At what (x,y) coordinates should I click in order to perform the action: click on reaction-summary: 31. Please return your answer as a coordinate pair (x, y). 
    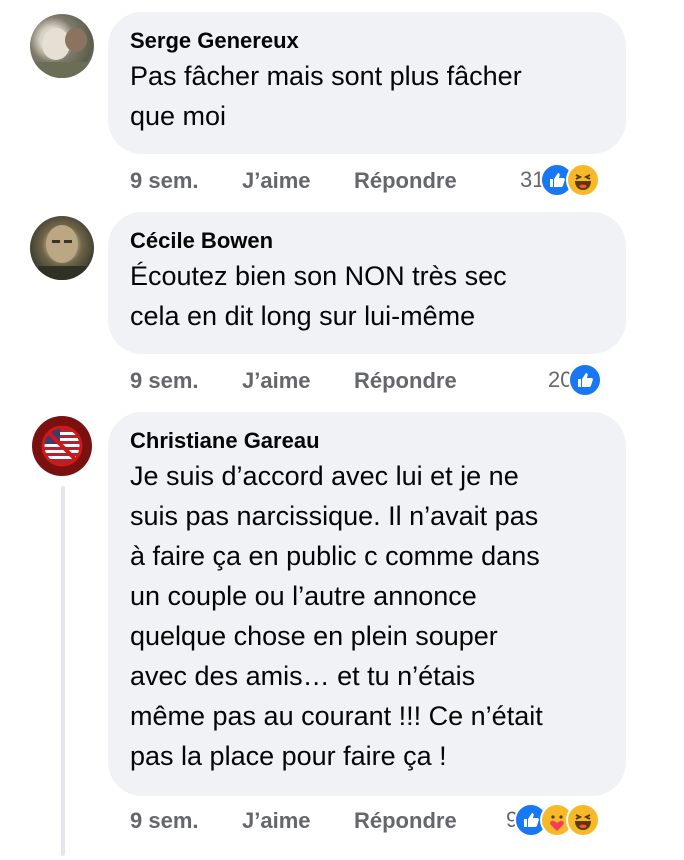
    Looking at the image, I should click on (560, 180).